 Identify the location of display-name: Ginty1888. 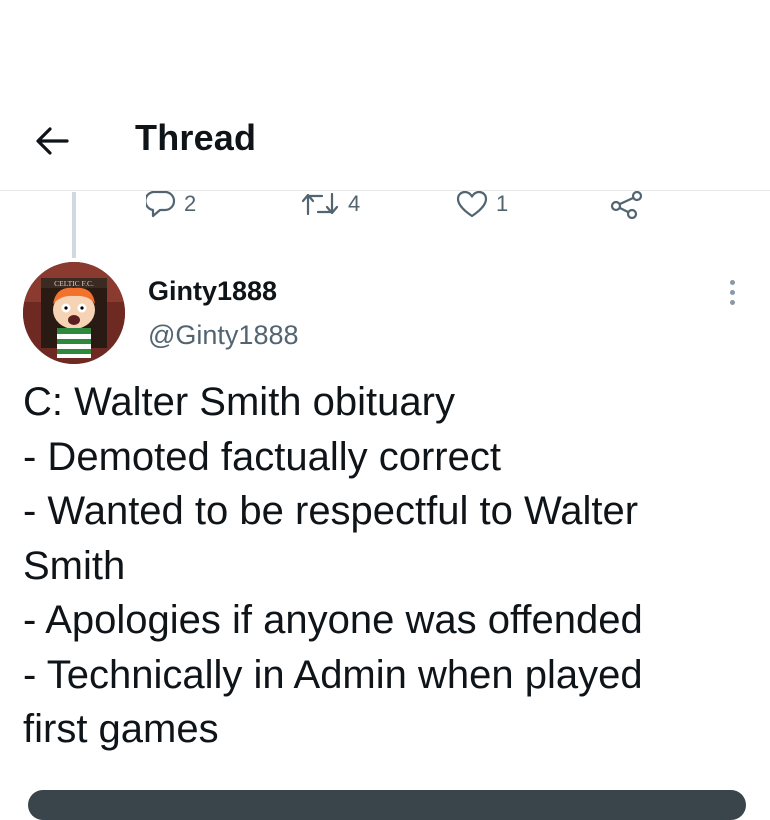
(212, 291).